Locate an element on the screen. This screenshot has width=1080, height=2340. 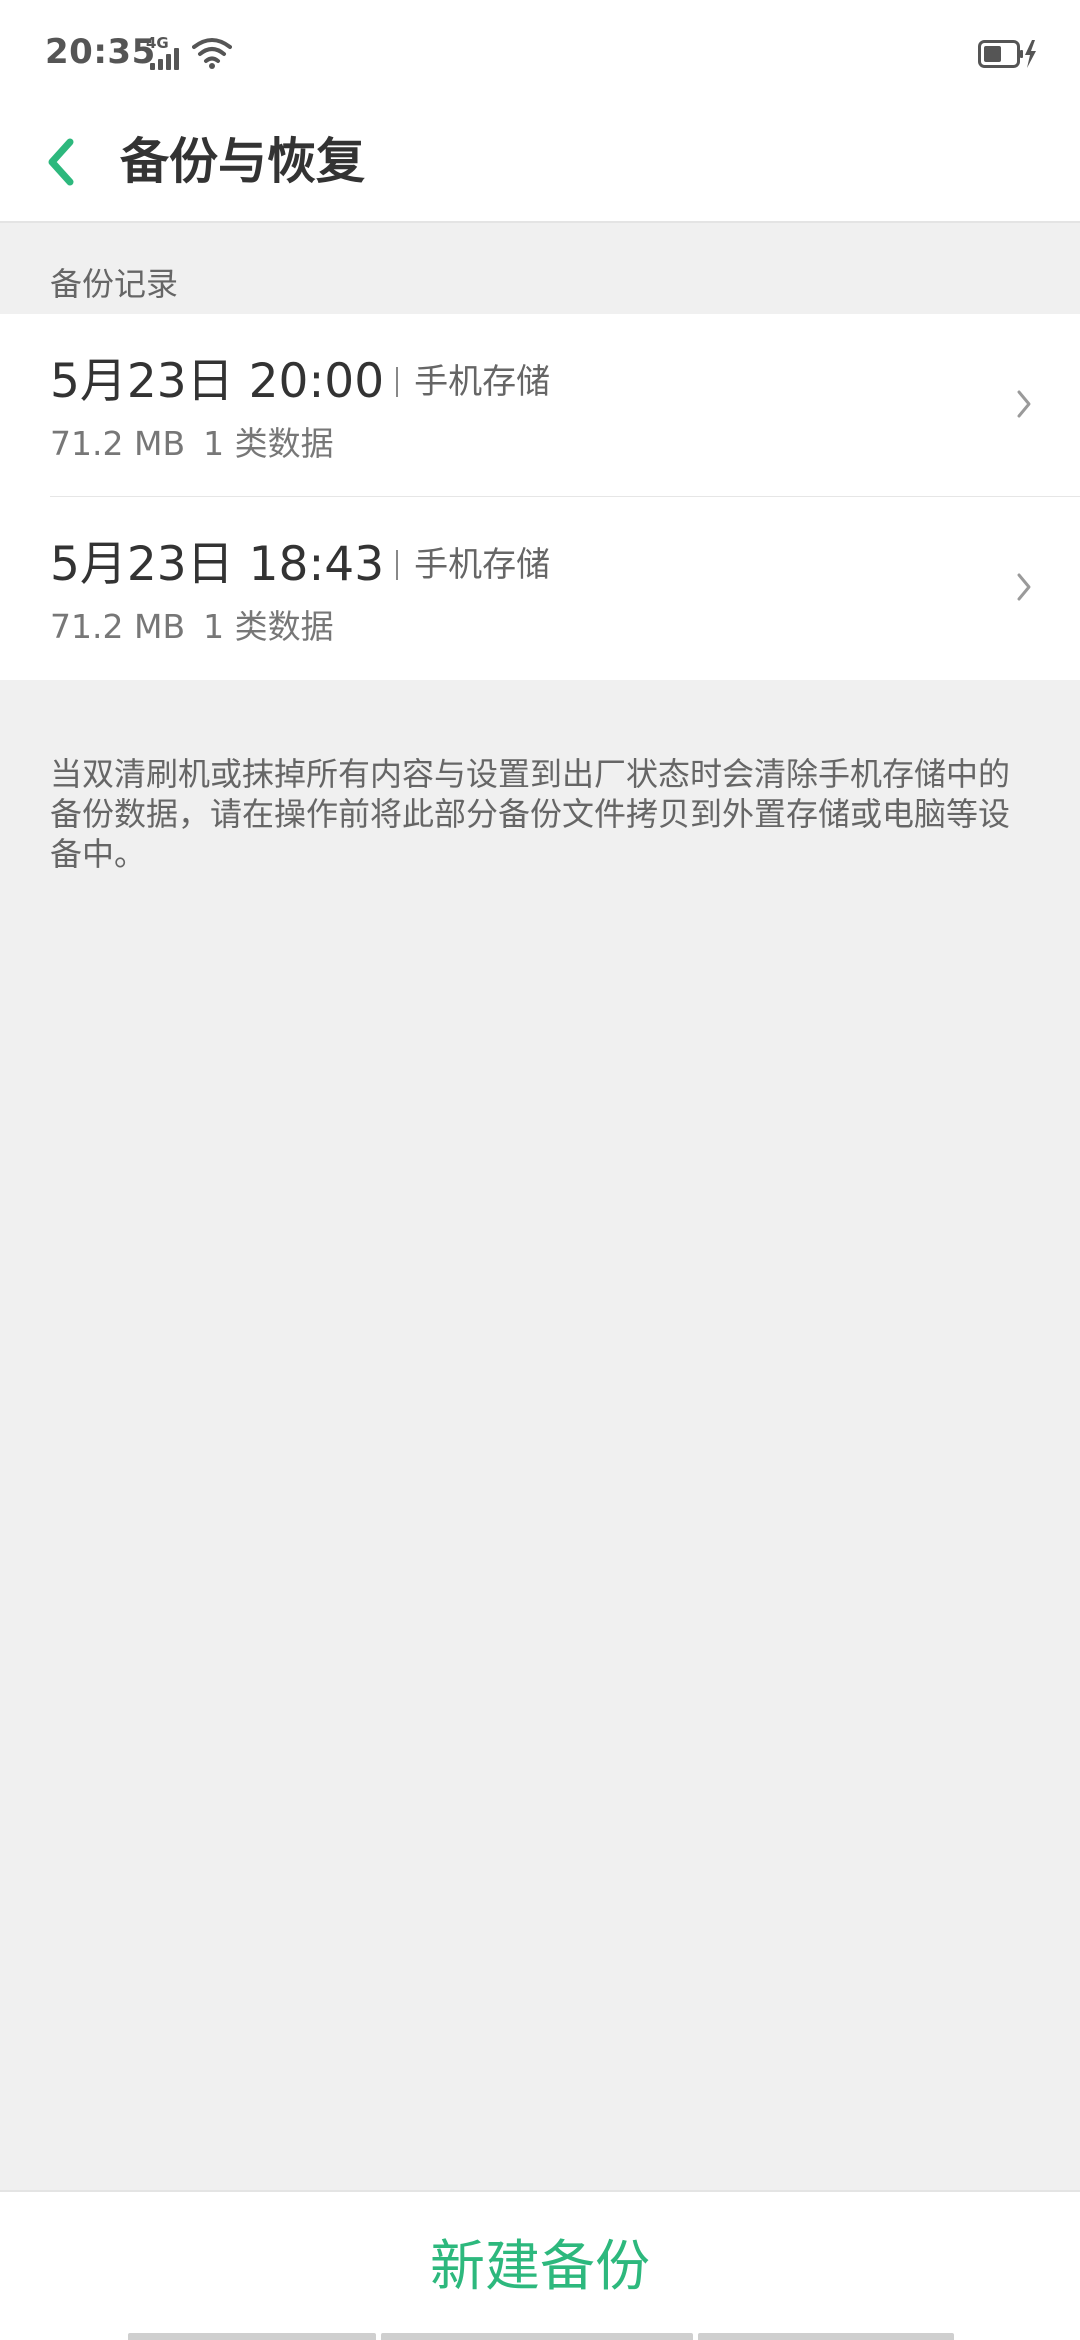
header-bar: 备份与恢复 is located at coordinates (540, 166).